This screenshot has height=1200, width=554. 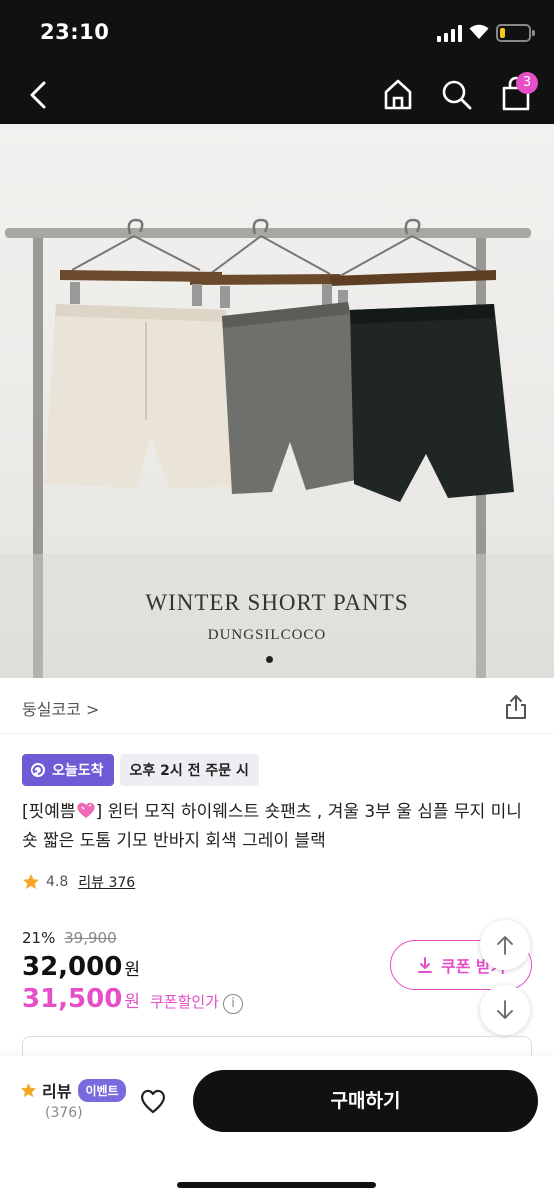 What do you see at coordinates (516, 707) in the screenshot?
I see `share-icon` at bounding box center [516, 707].